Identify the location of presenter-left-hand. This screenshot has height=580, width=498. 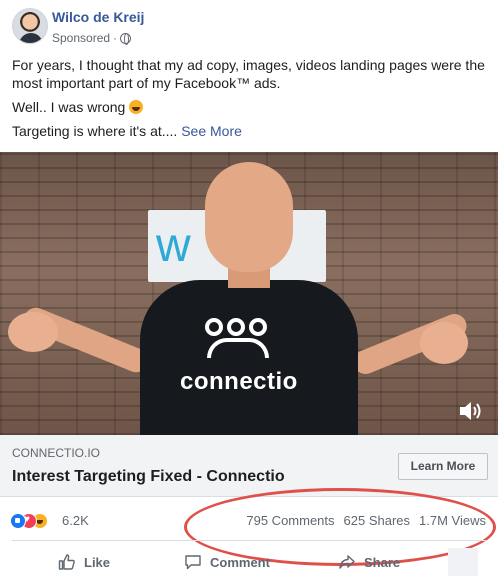
(33, 332).